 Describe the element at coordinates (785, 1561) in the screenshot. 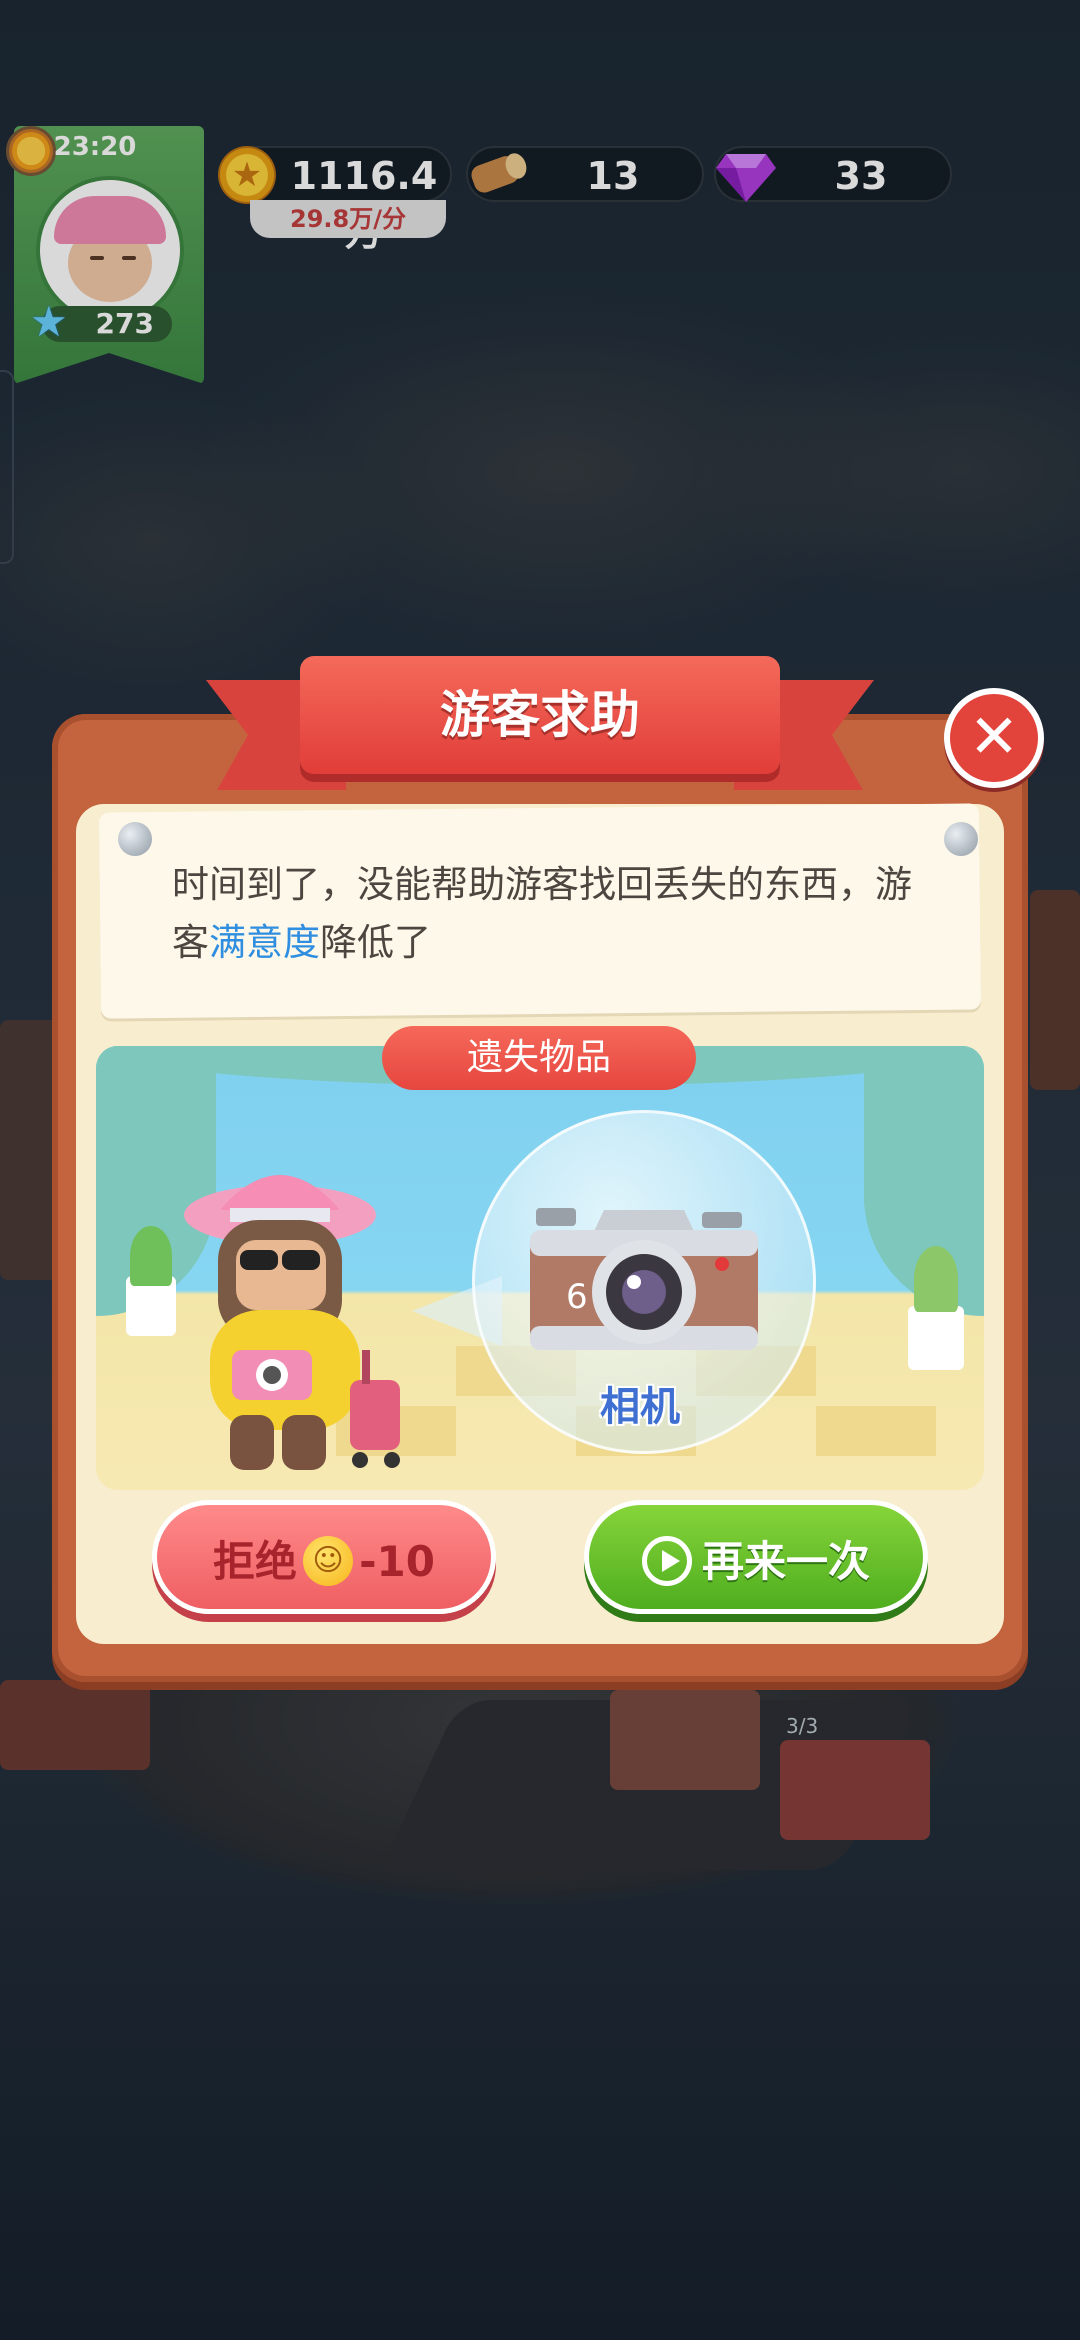

I see `retry-label: 再来一次` at that location.